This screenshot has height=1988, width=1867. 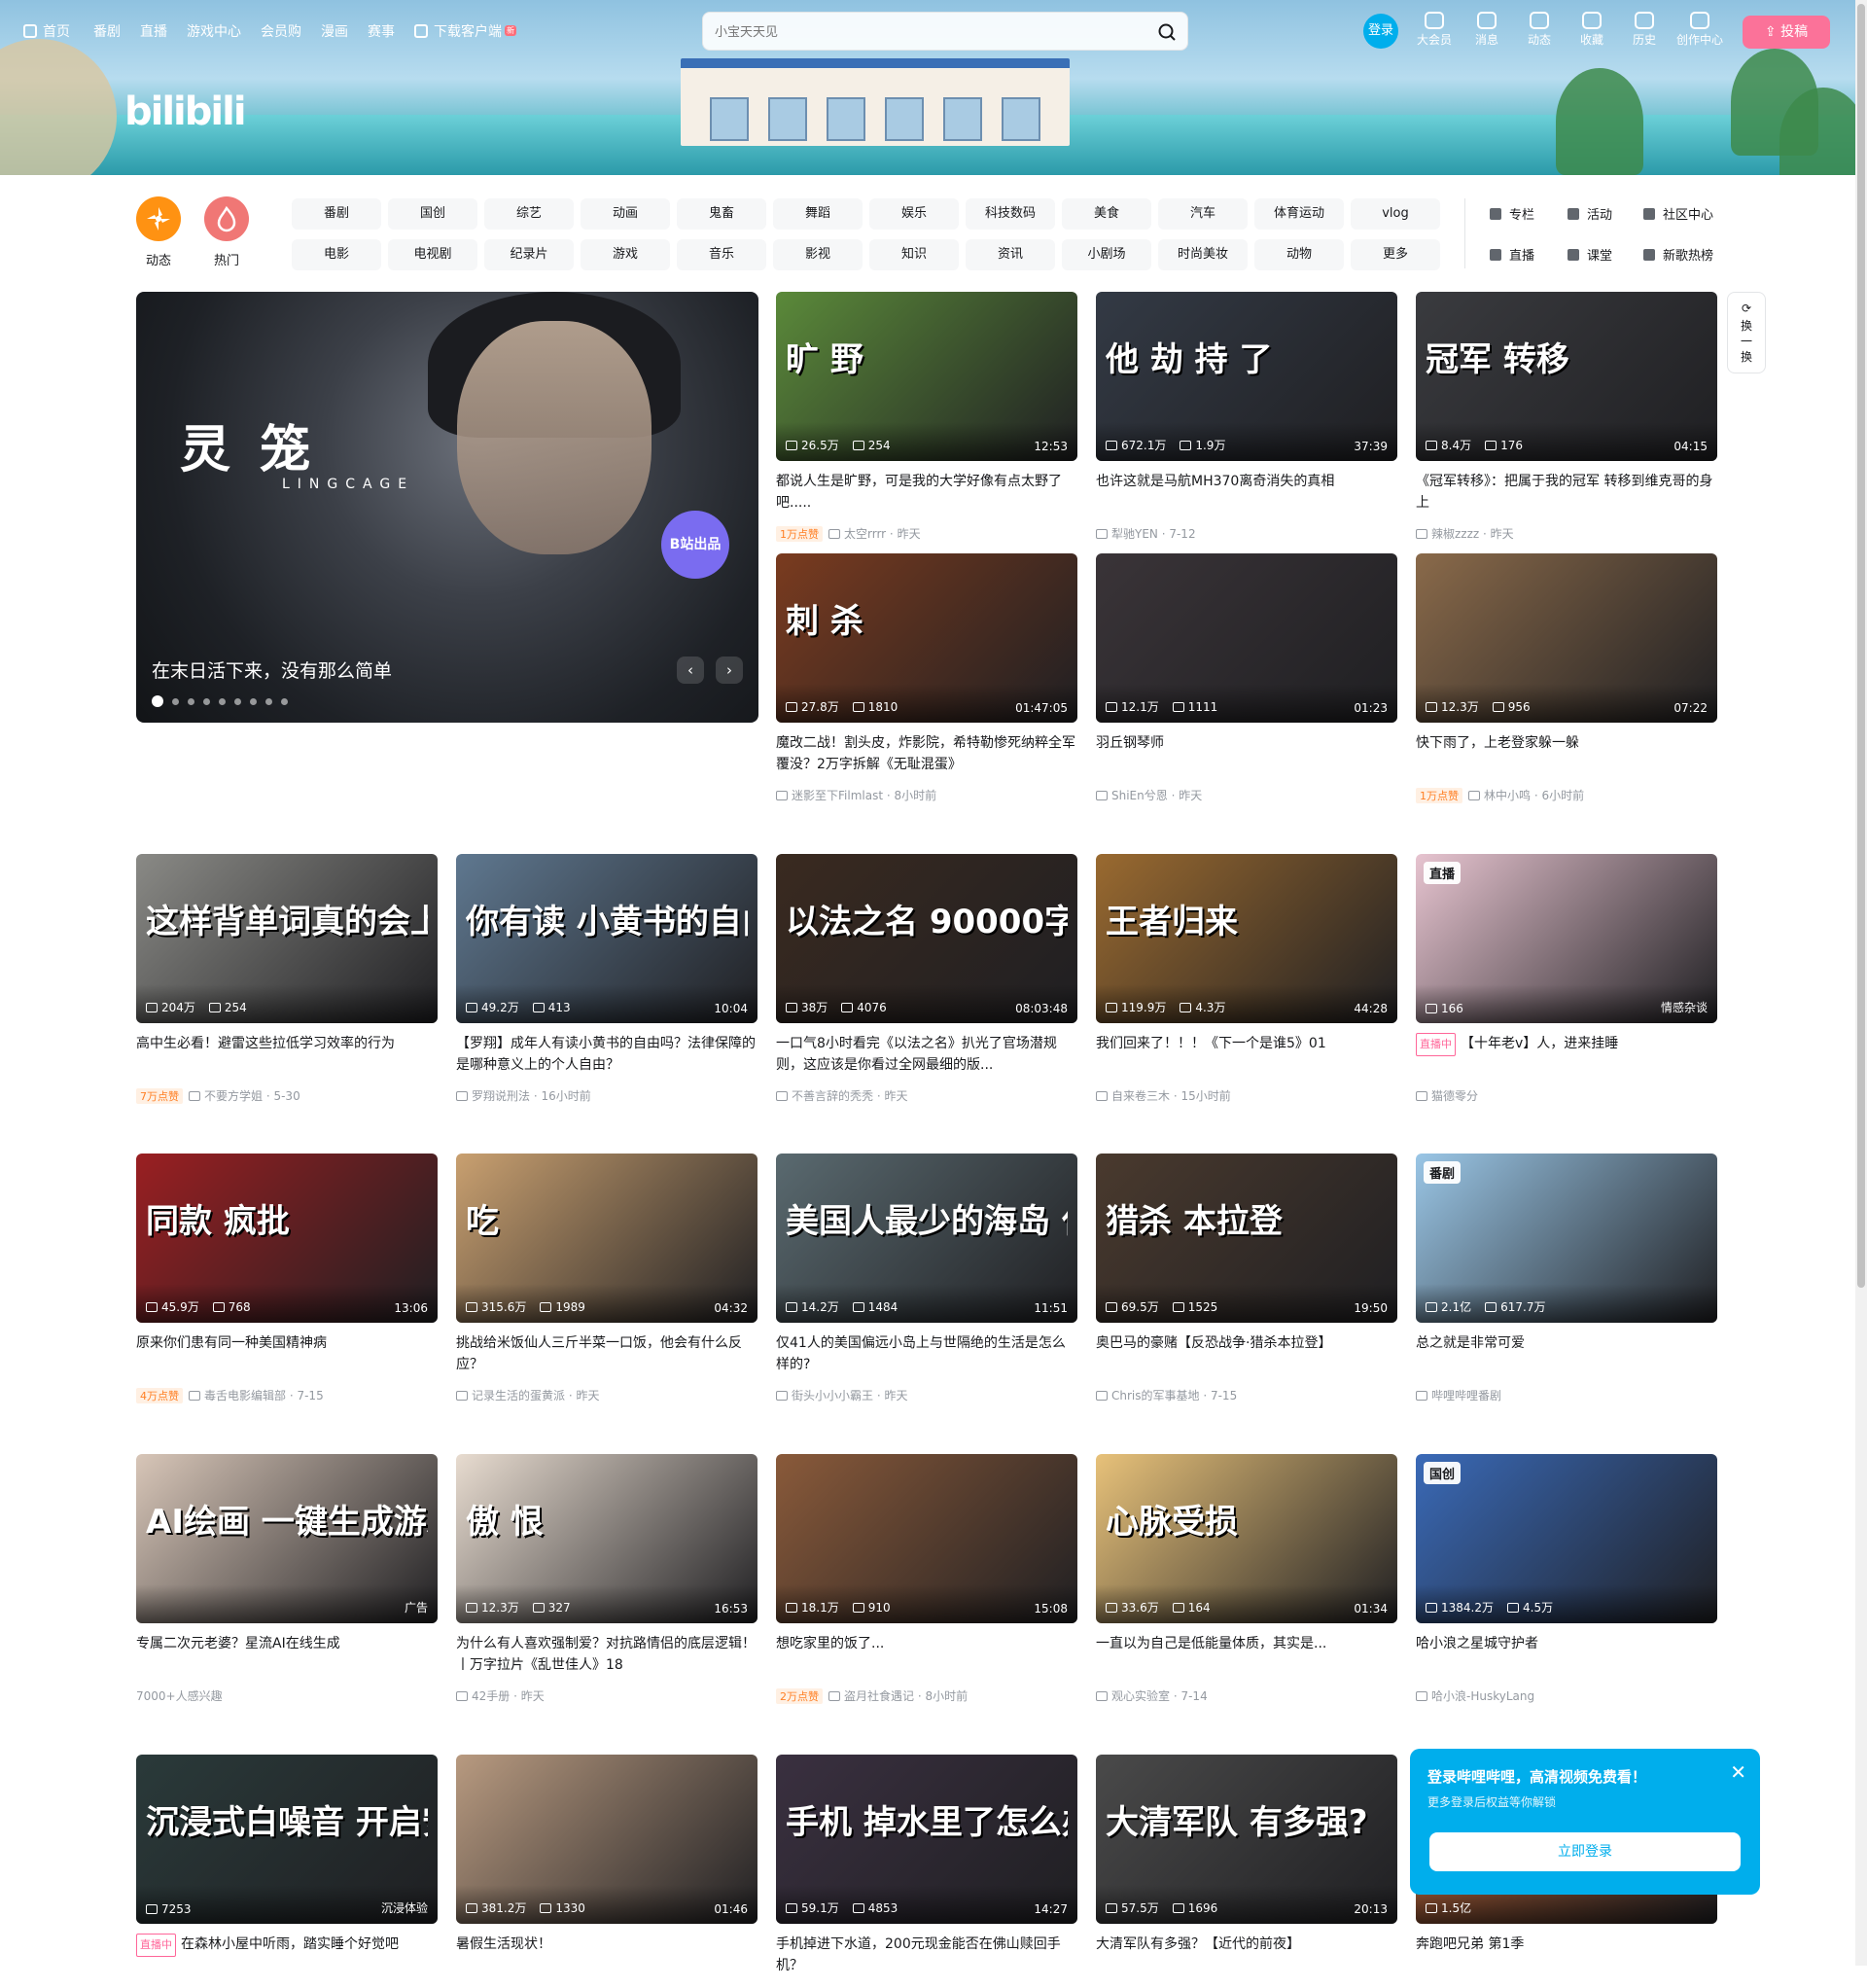 I want to click on video-thumbnail: 你有读 小黄书的自由吗 49.2万 413 10:04, so click(x=606, y=938).